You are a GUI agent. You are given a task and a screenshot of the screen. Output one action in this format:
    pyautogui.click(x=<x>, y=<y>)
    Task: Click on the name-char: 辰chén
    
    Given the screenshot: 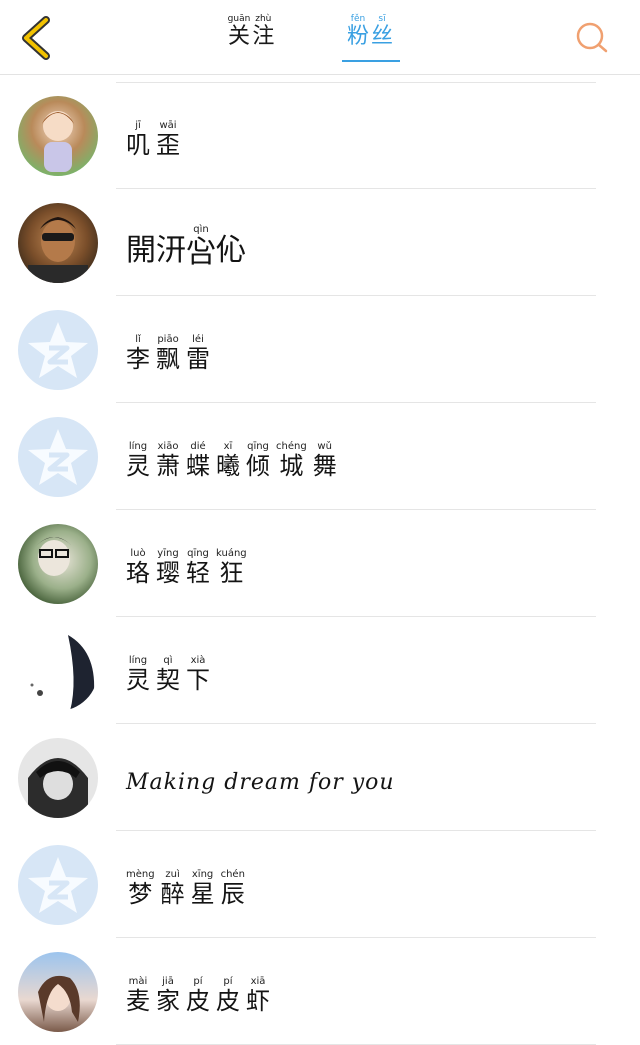 What is the action you would take?
    pyautogui.click(x=232, y=888)
    